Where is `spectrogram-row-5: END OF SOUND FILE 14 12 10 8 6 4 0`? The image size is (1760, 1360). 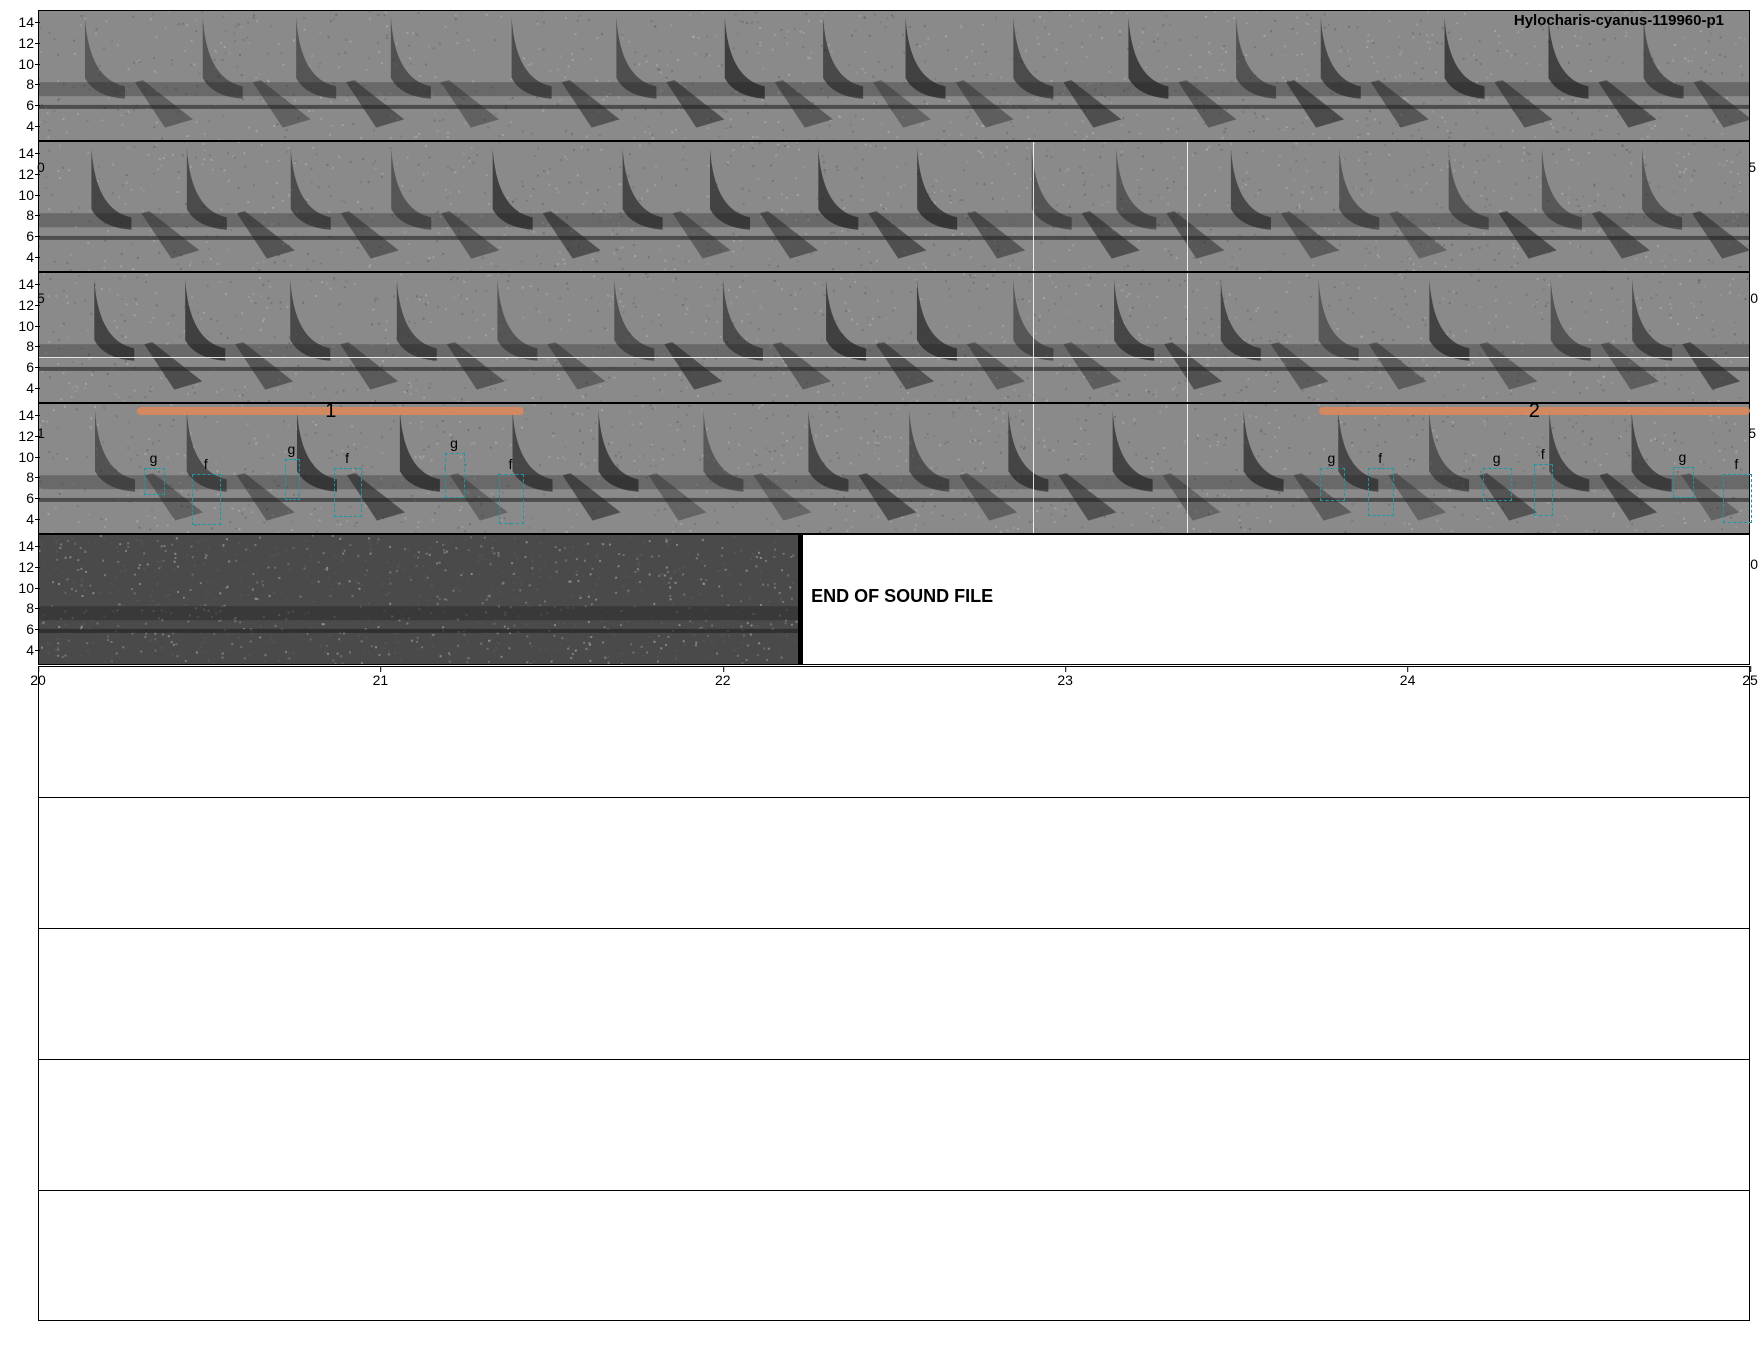
spectrogram-row-5: END OF SOUND FILE 14 12 10 8 6 4 0 is located at coordinates (888, 599).